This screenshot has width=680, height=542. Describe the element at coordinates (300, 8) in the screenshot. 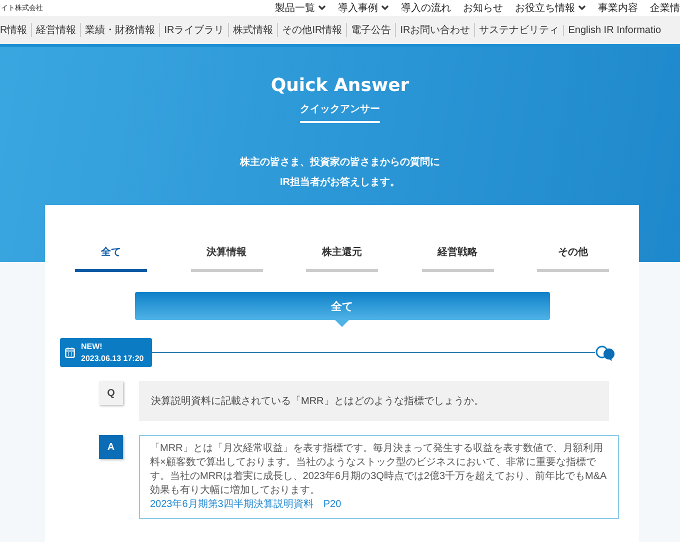

I see `nav-link: 製品一覧` at that location.